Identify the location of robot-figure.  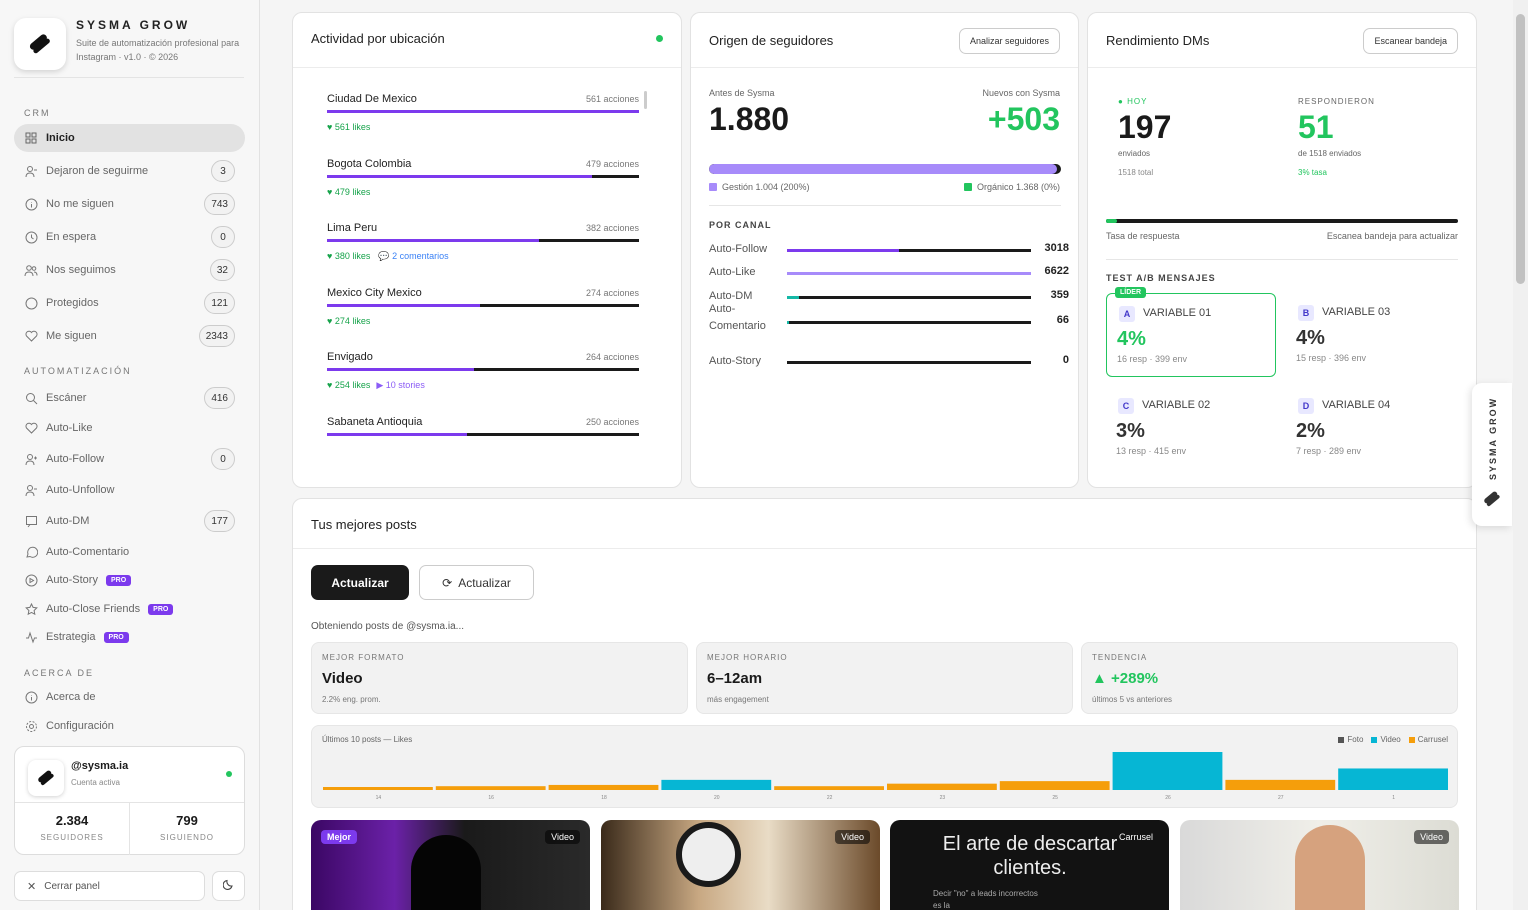
(708, 854).